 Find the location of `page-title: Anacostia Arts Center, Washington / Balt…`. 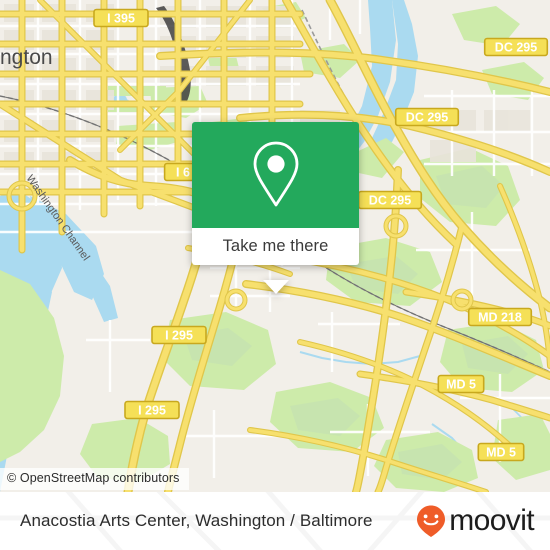

page-title: Anacostia Arts Center, Washington / Balt… is located at coordinates (196, 520).